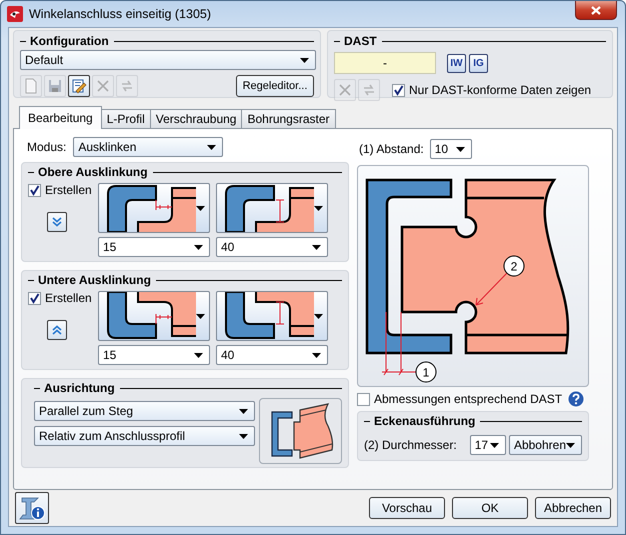 This screenshot has height=535, width=626. Describe the element at coordinates (196, 118) in the screenshot. I see `tab: Verschraubung` at that location.